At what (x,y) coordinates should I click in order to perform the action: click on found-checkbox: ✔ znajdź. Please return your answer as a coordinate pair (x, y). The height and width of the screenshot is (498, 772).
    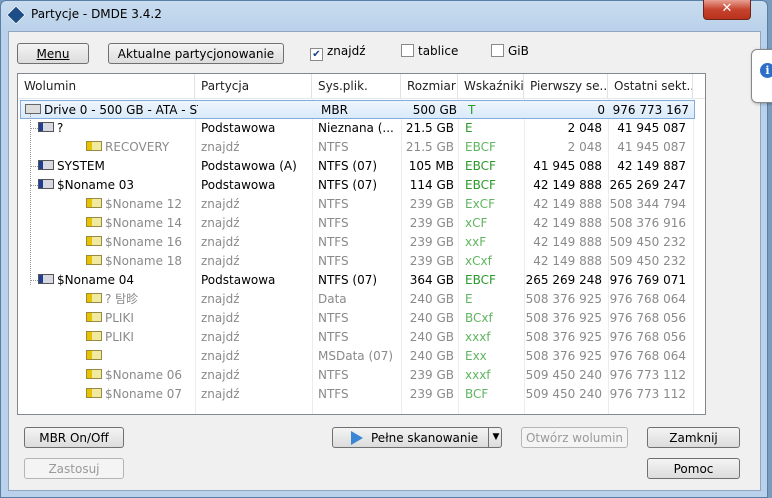
    Looking at the image, I should click on (338, 52).